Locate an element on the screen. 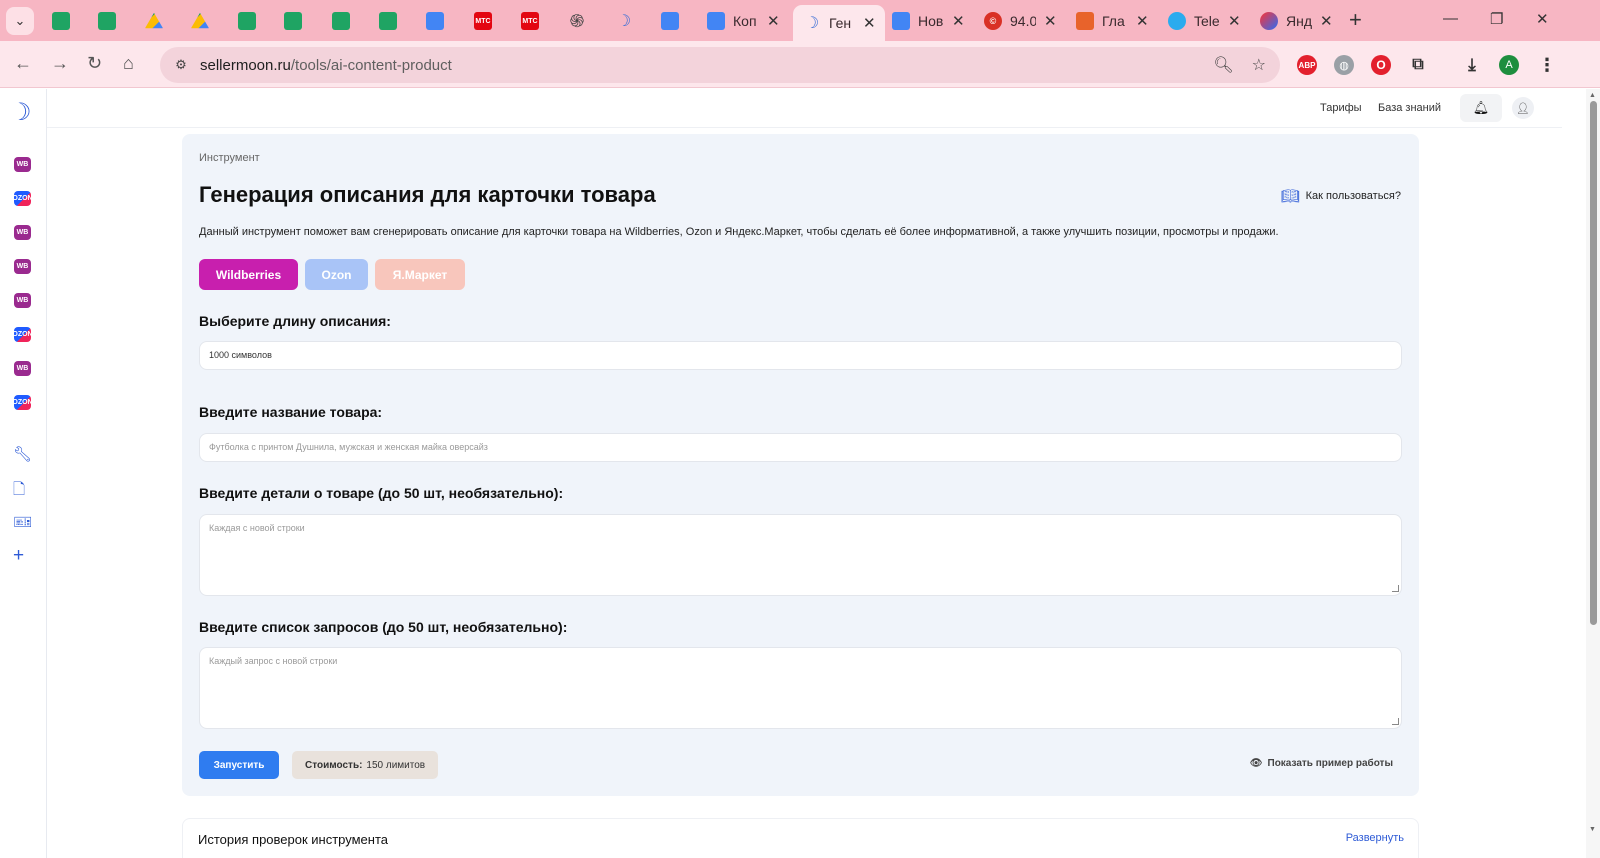 Image resolution: width=1600 pixels, height=858 pixels. profile-avatar: A is located at coordinates (1509, 65).